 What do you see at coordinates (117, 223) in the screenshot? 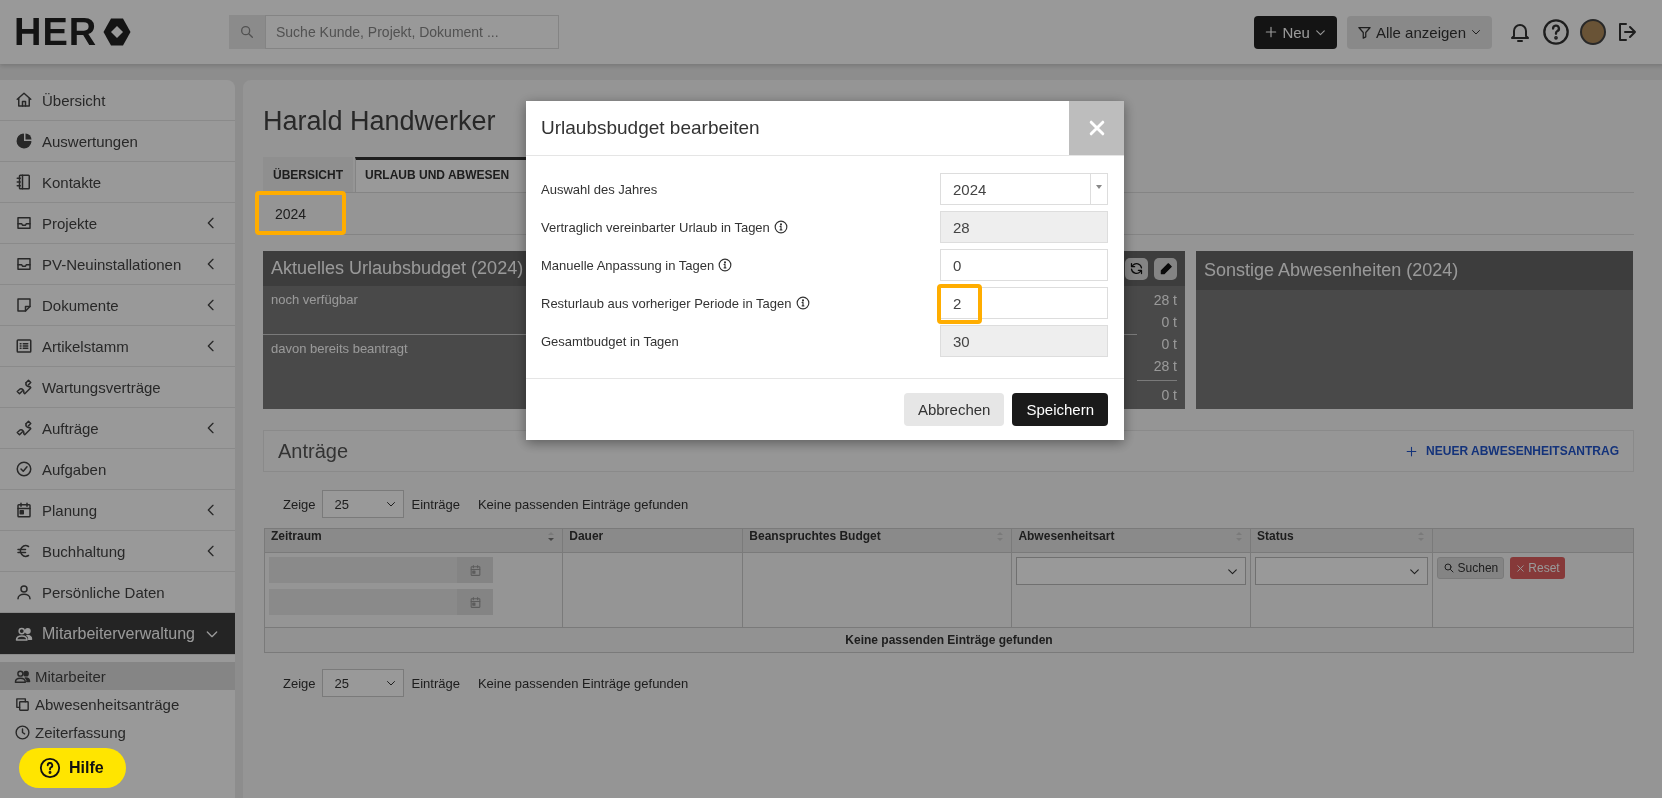
I see `sidebar-item: Projekte` at bounding box center [117, 223].